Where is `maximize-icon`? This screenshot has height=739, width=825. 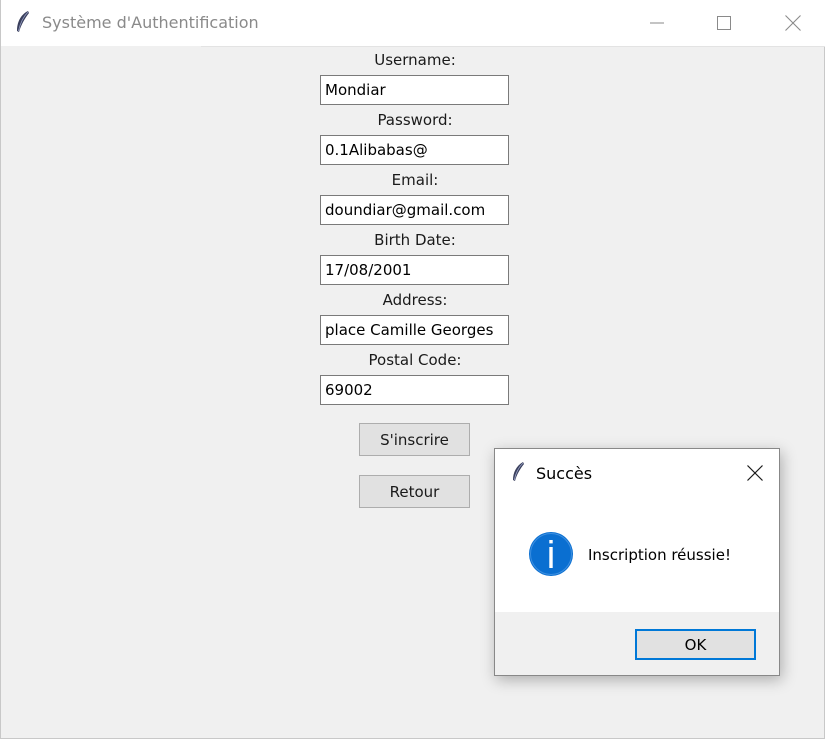 maximize-icon is located at coordinates (724, 23).